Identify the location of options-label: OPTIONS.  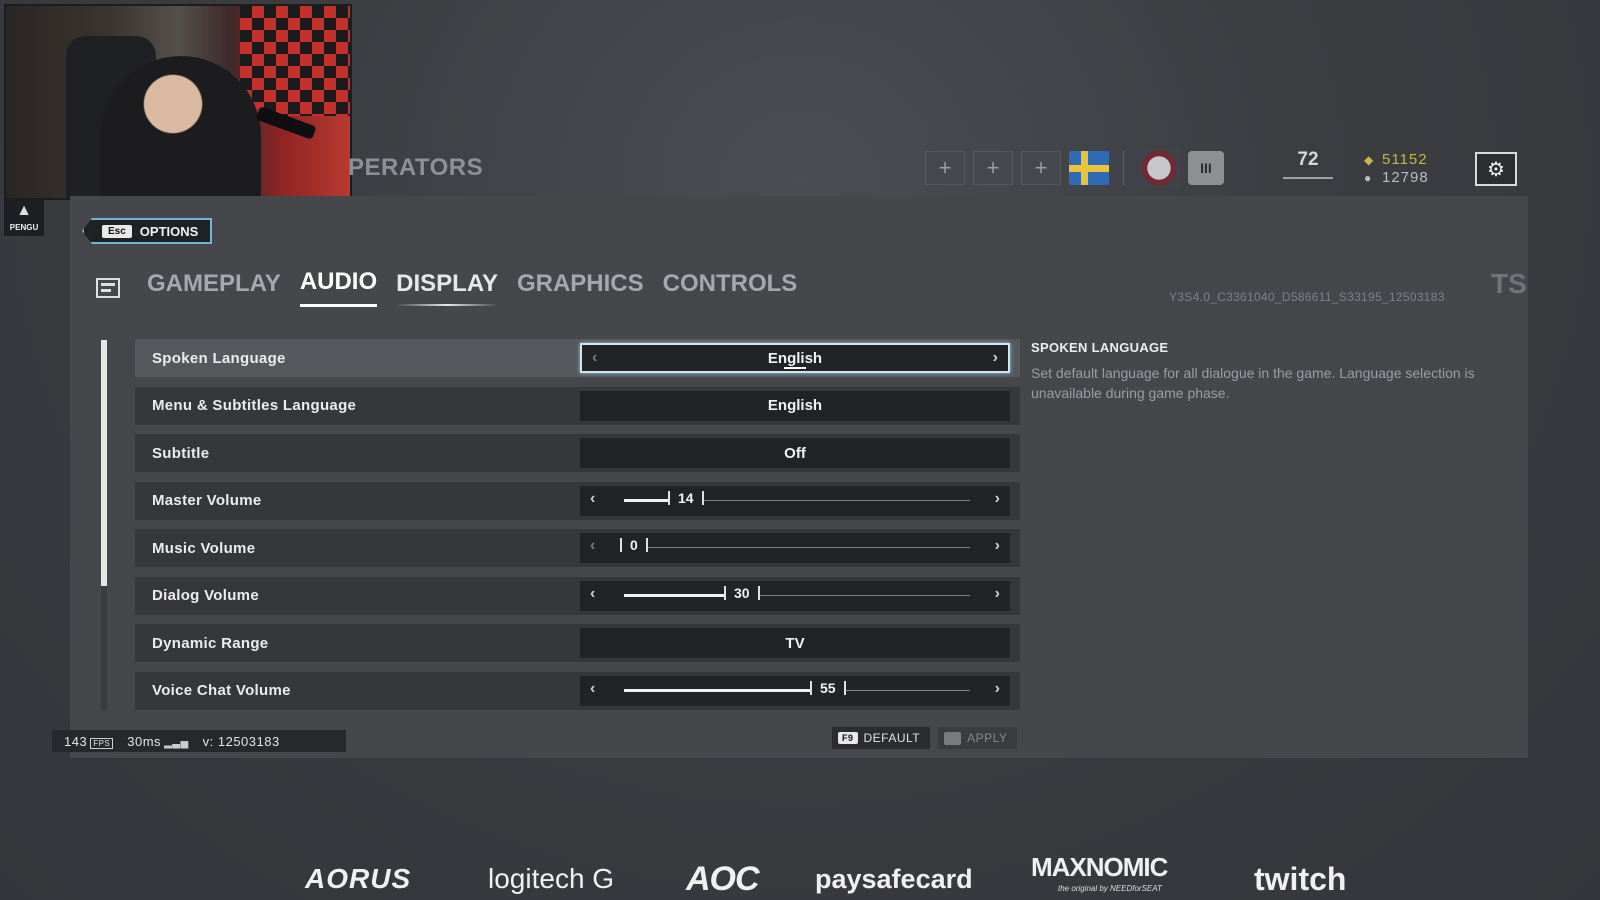
(169, 231).